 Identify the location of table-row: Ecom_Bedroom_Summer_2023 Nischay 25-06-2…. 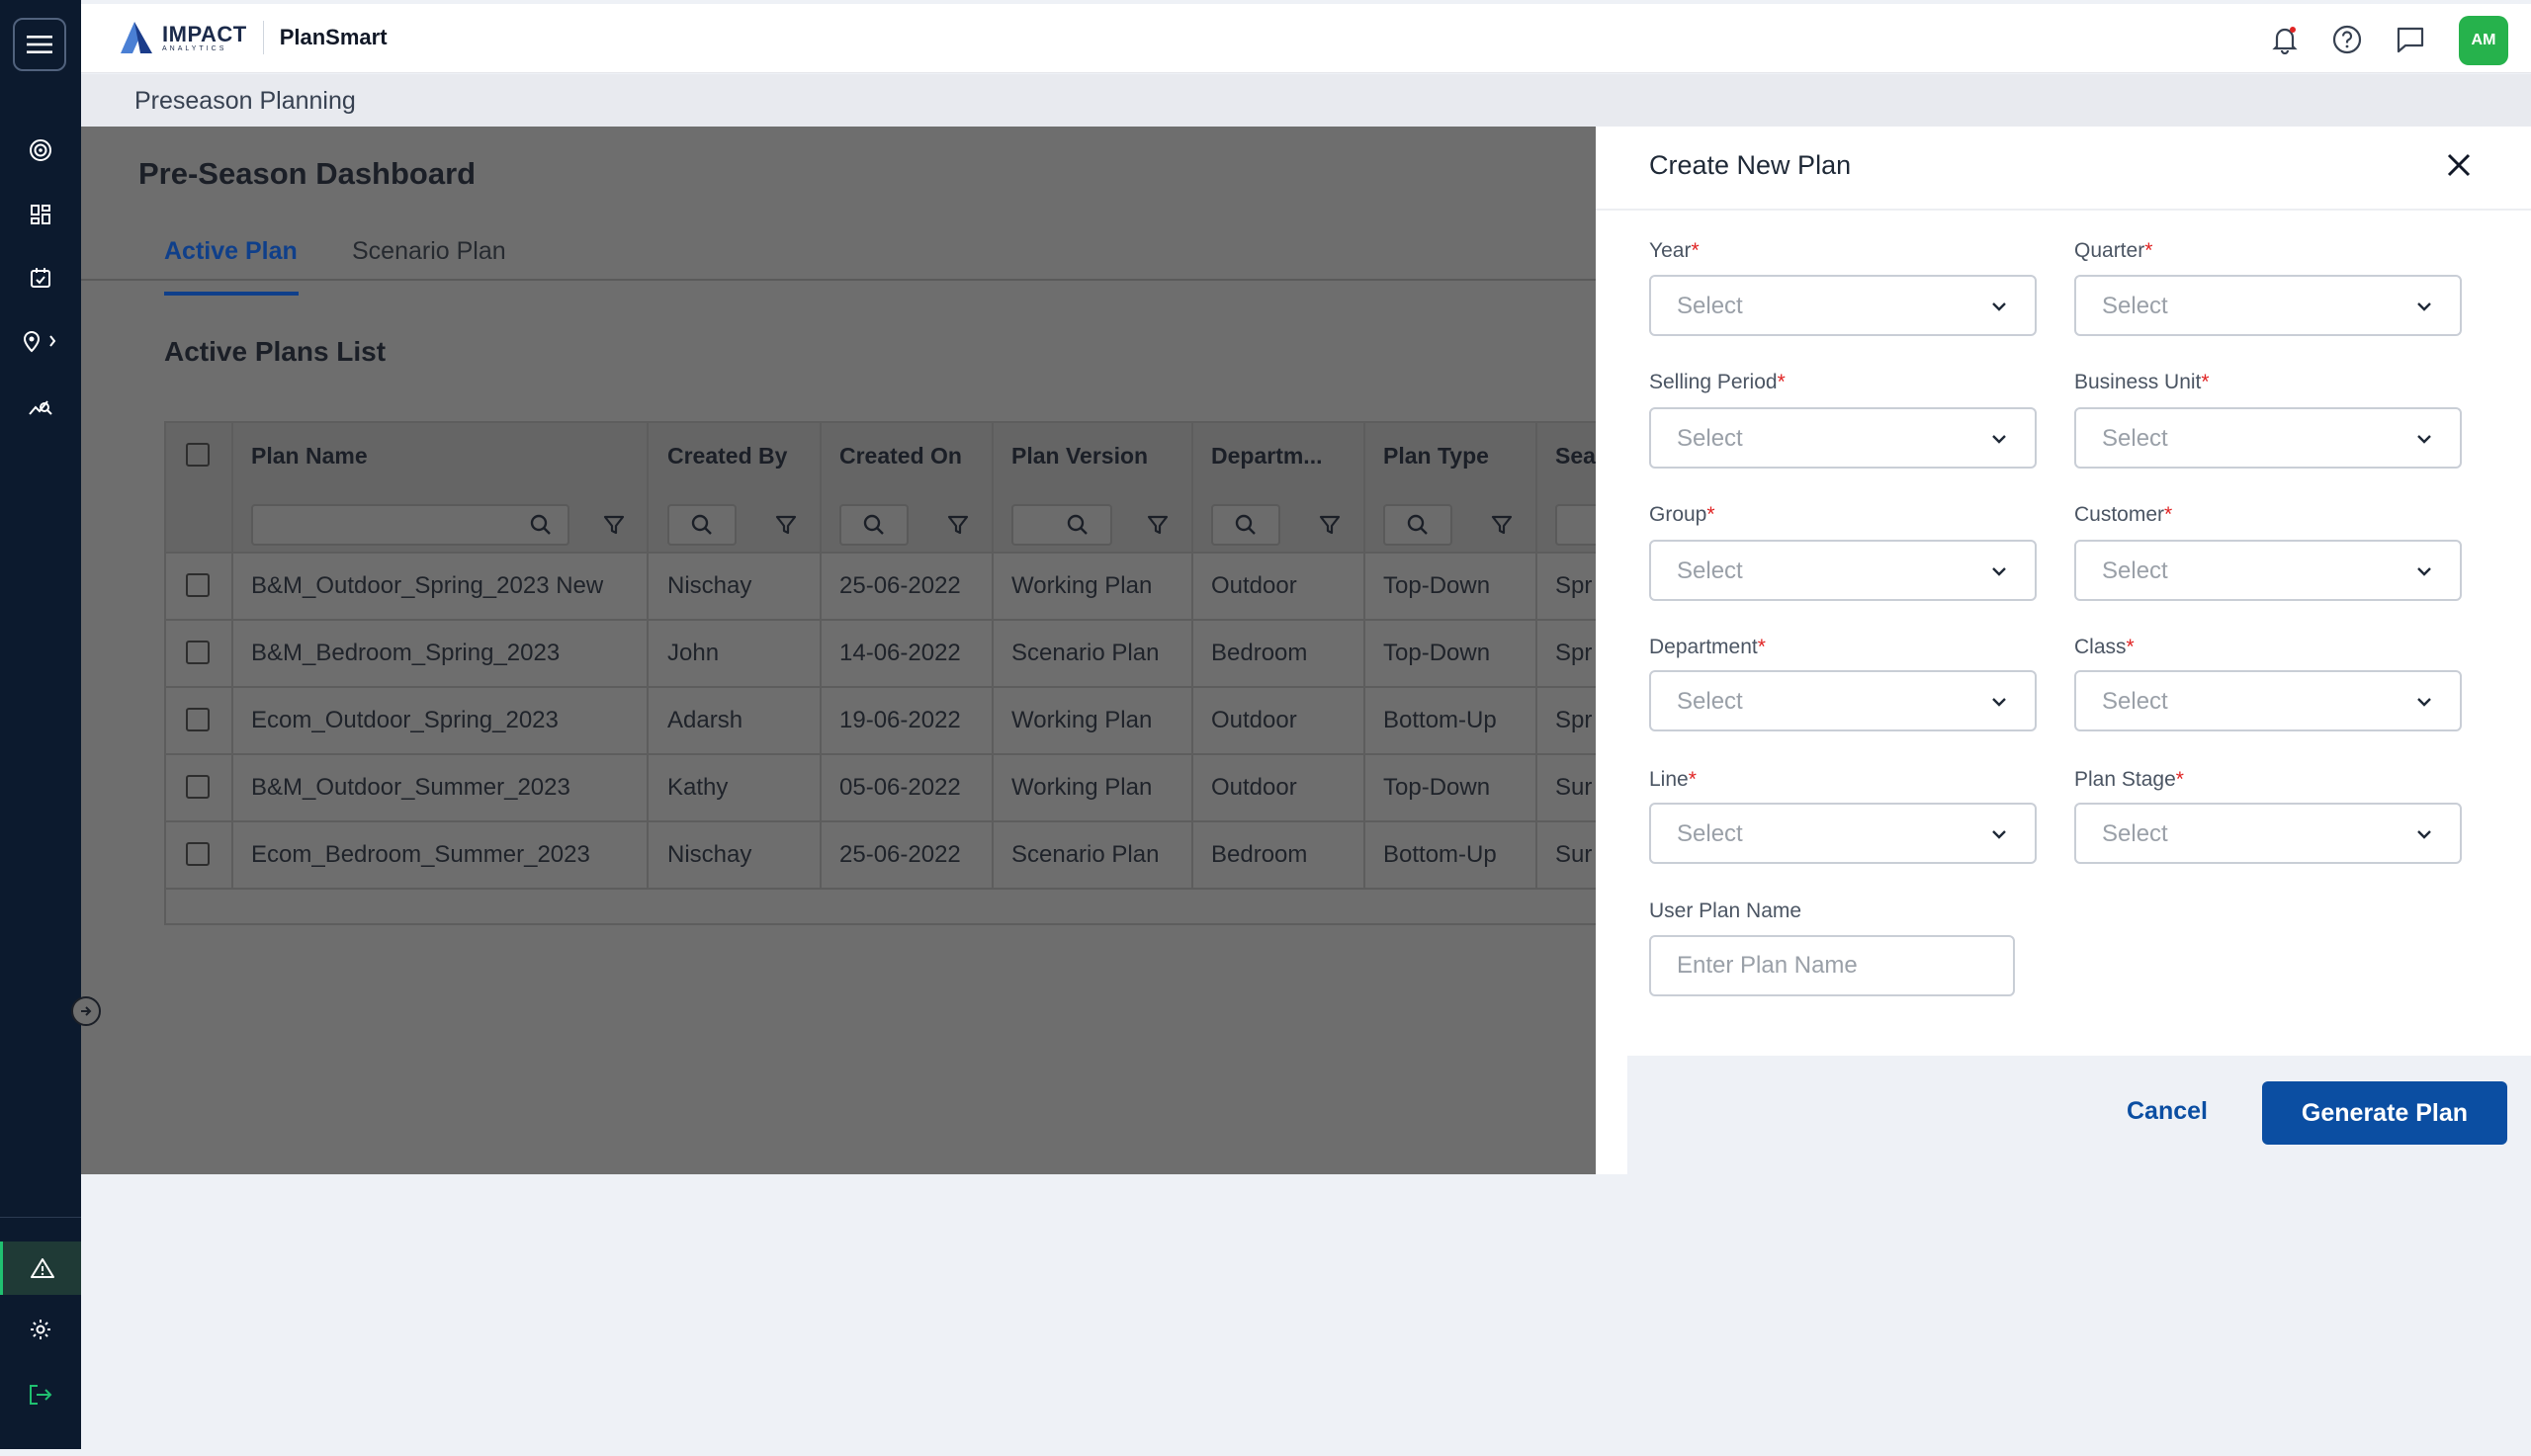
(881, 856).